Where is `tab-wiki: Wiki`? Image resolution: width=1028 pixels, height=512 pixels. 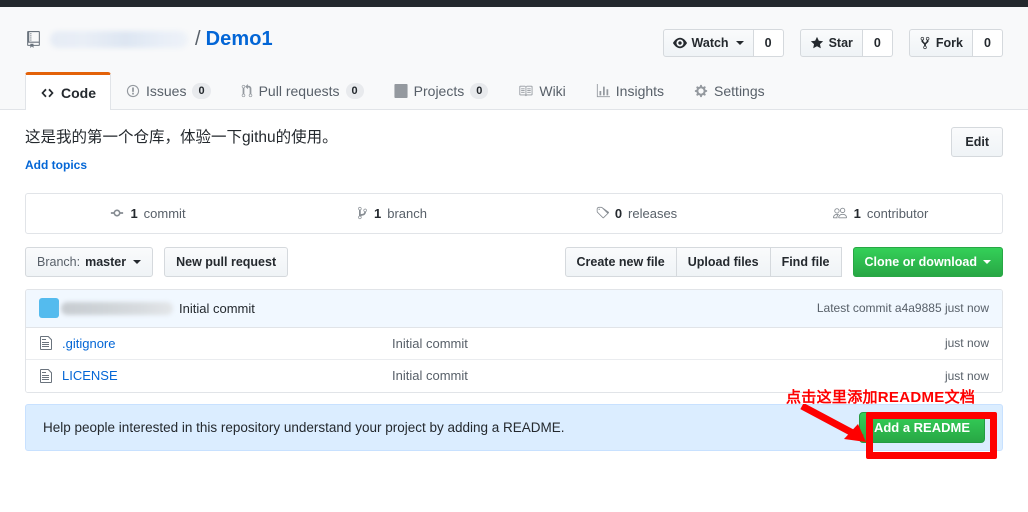 tab-wiki: Wiki is located at coordinates (541, 90).